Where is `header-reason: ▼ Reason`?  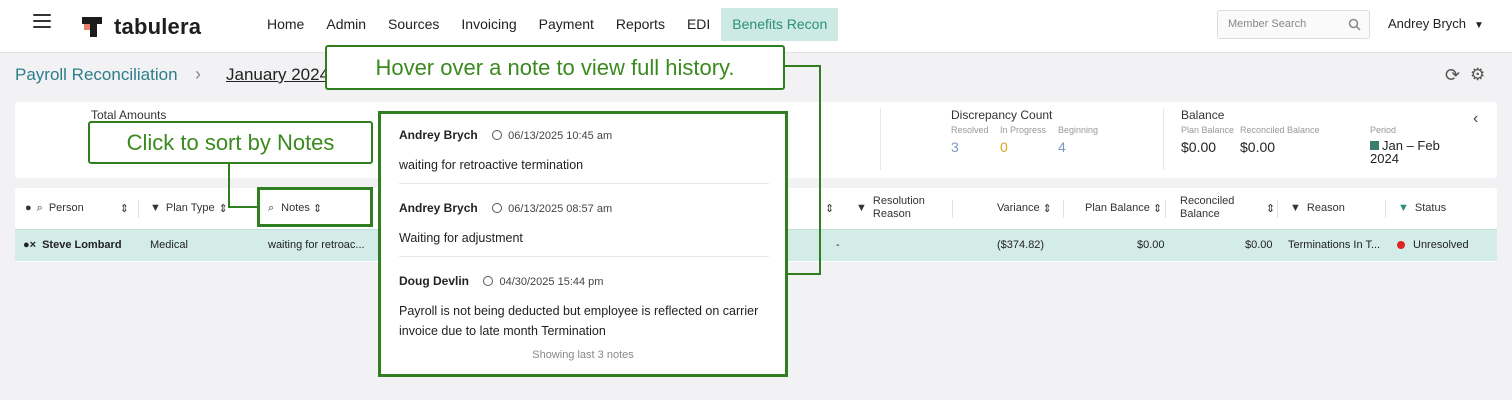 header-reason: ▼ Reason is located at coordinates (1317, 208).